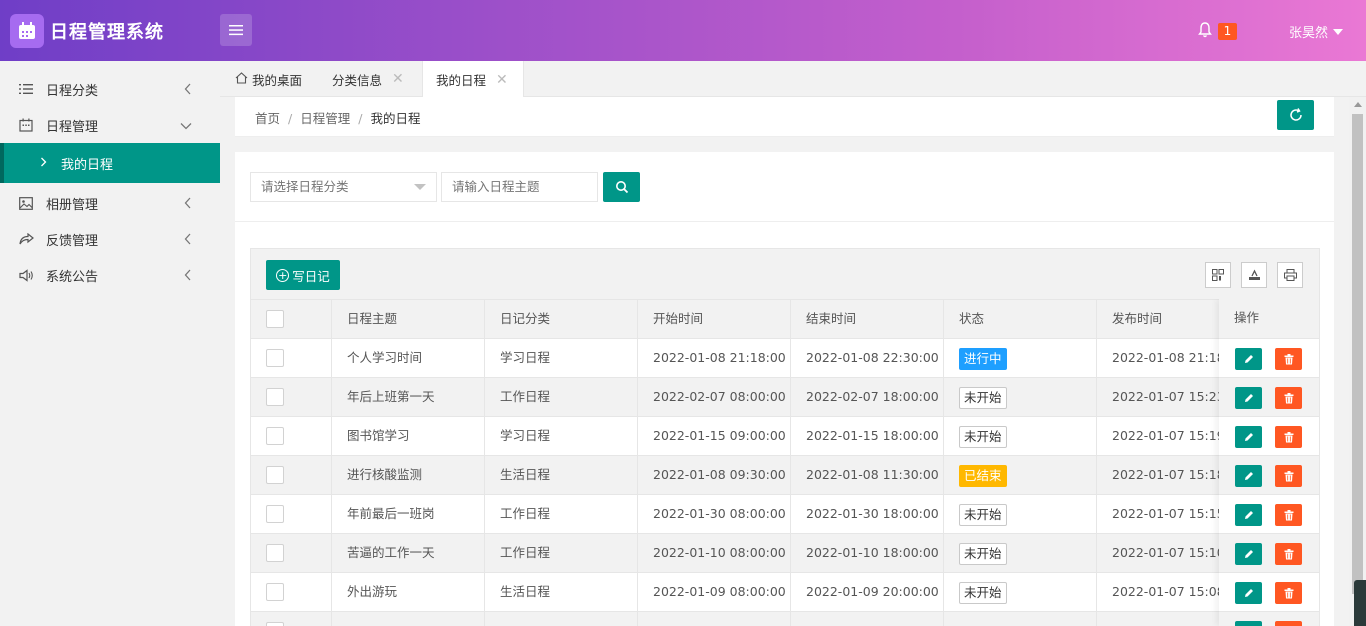 The height and width of the screenshot is (626, 1366). I want to click on write-diary-button: + 写日记, so click(303, 275).